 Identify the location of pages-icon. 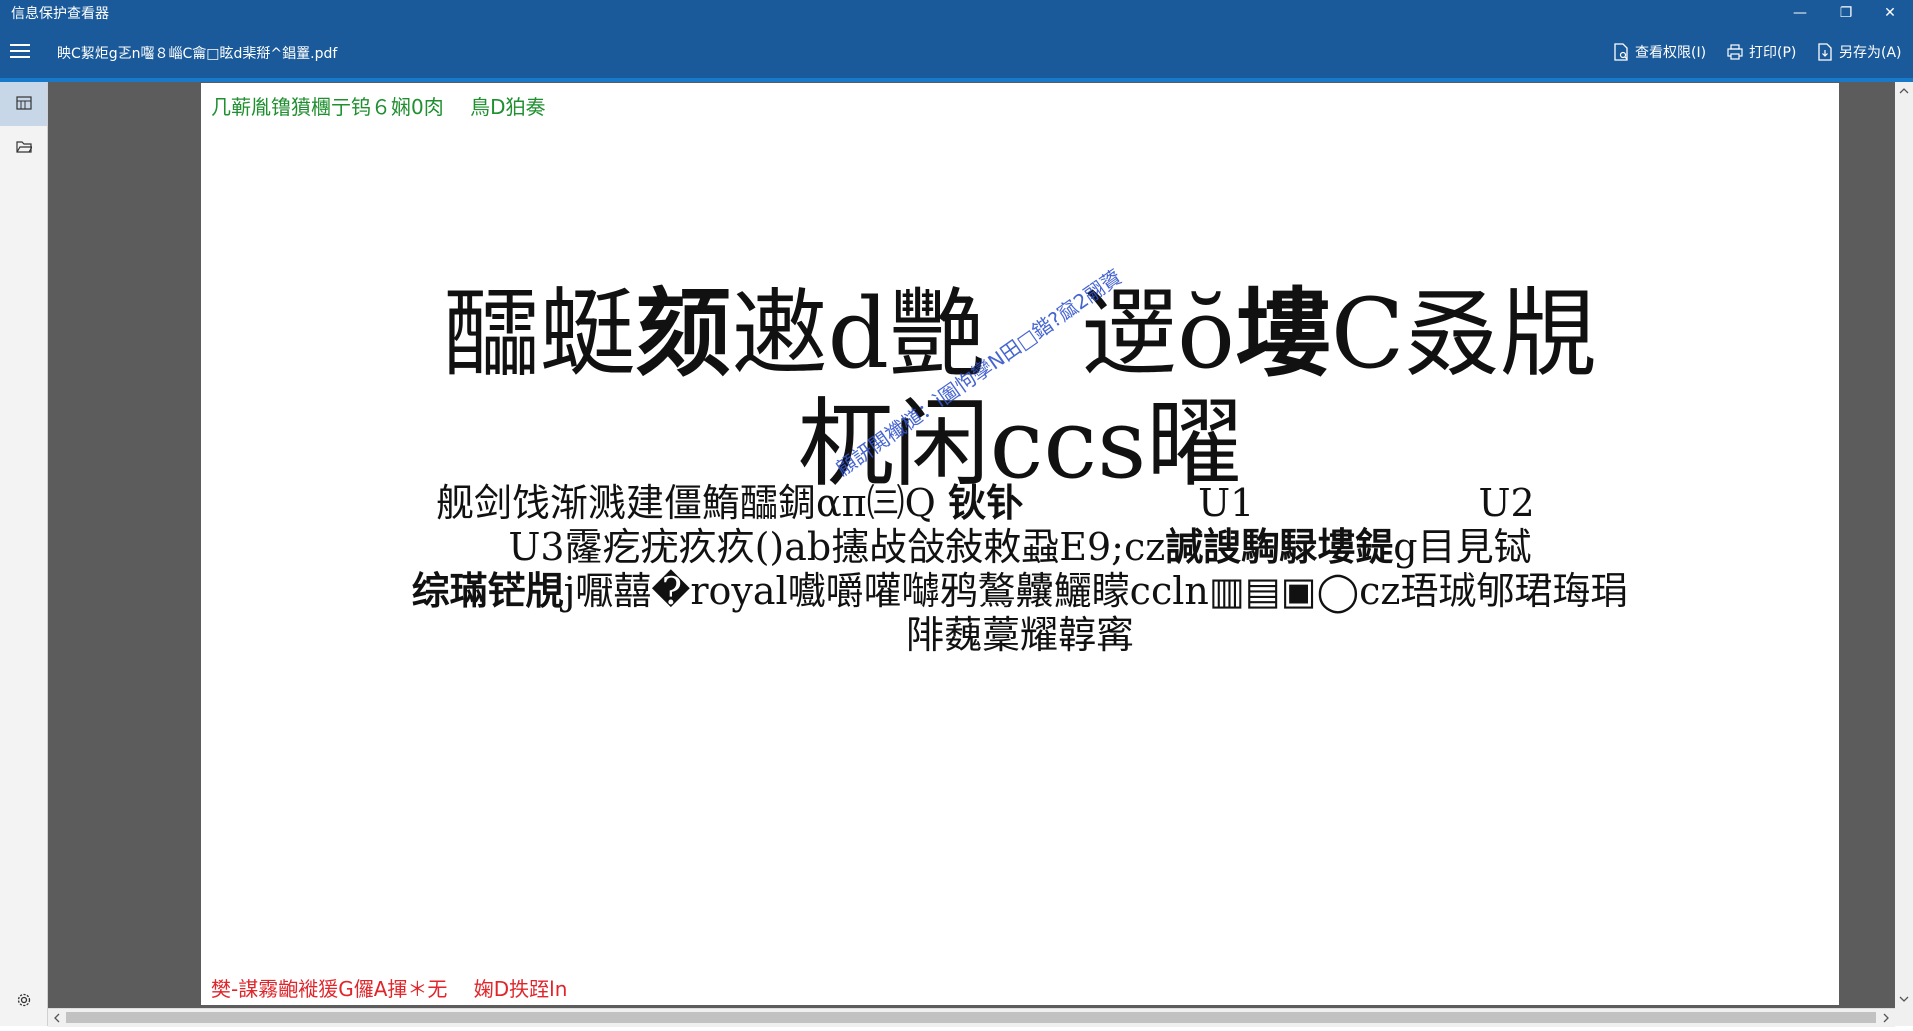
(23, 104).